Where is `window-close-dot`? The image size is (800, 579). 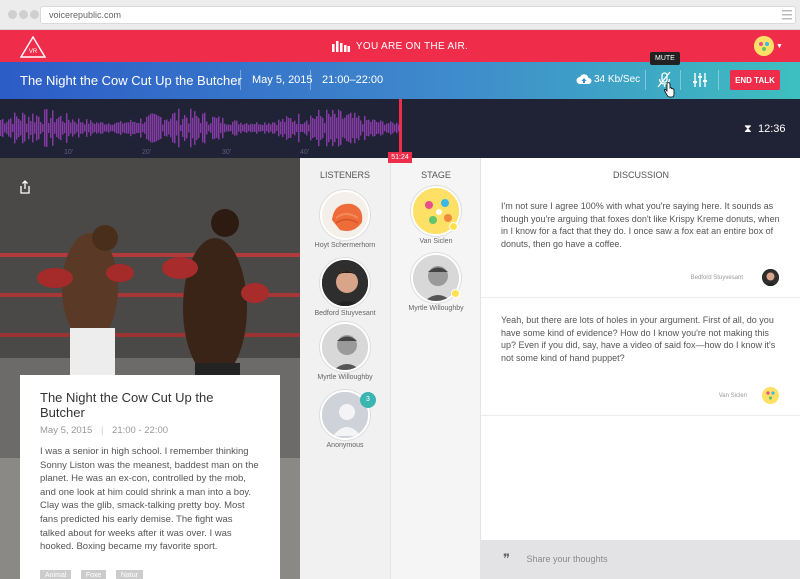 window-close-dot is located at coordinates (12, 14).